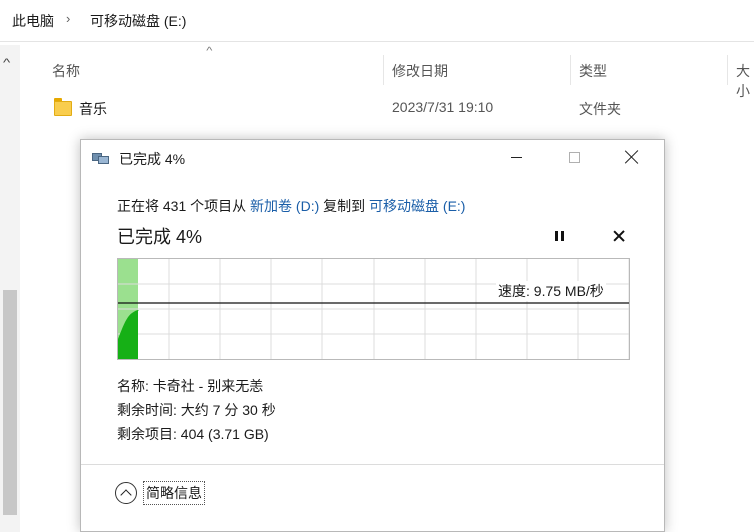 This screenshot has height=532, width=754. Describe the element at coordinates (745, 81) in the screenshot. I see `column-header-size: 大小` at that location.